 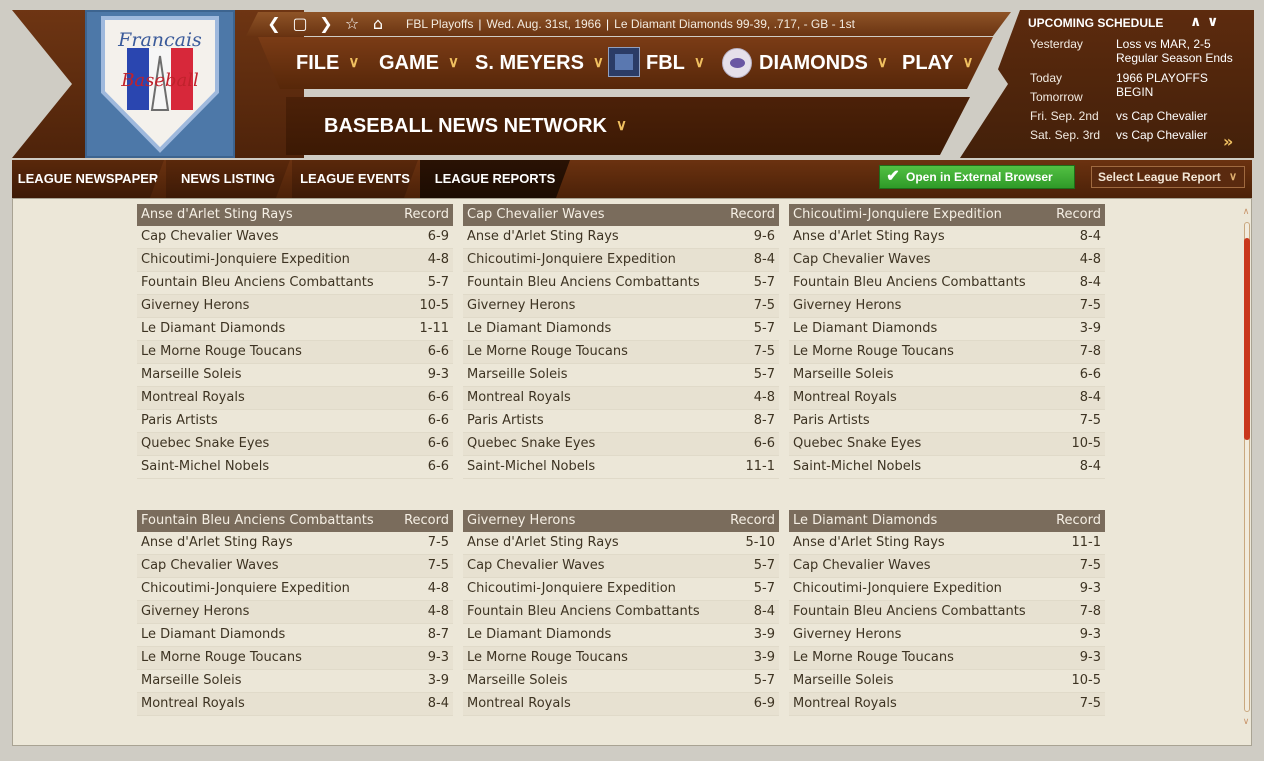 What do you see at coordinates (752, 520) in the screenshot?
I see `record-header: Record` at bounding box center [752, 520].